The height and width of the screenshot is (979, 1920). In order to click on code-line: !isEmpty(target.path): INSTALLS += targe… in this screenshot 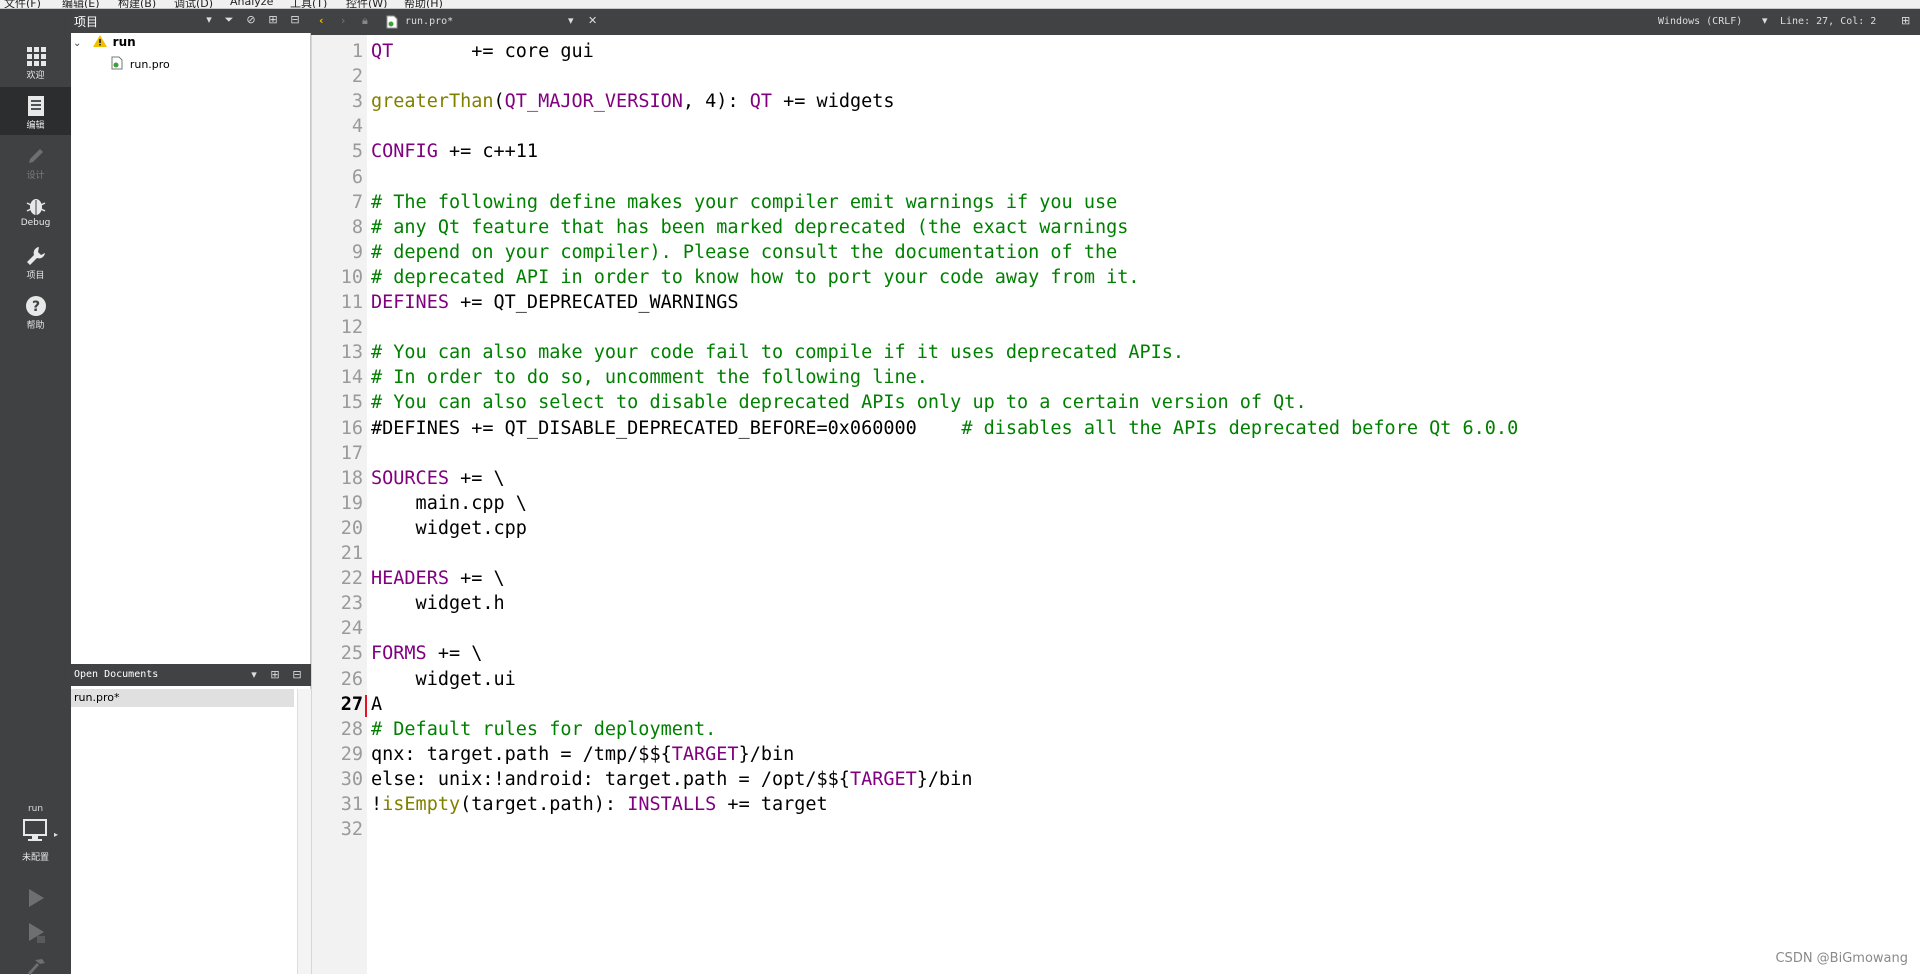, I will do `click(599, 804)`.